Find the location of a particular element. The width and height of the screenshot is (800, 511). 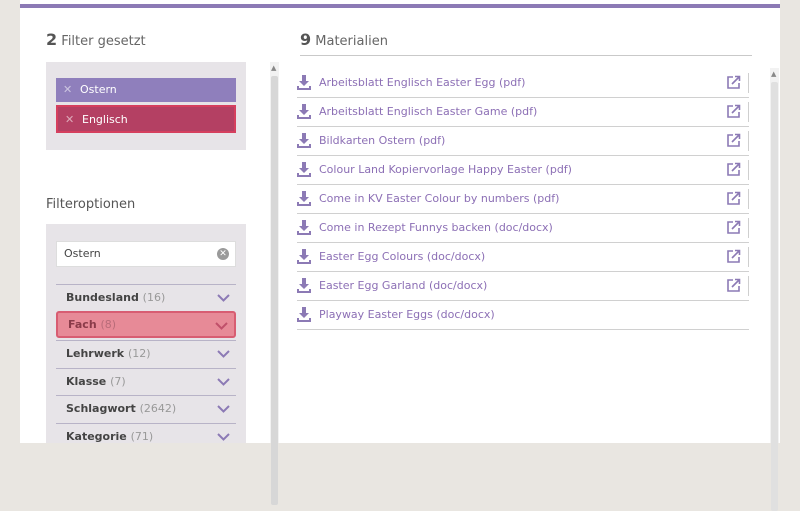

material-item: Easter Egg Garland (doc/docx) is located at coordinates (523, 286).